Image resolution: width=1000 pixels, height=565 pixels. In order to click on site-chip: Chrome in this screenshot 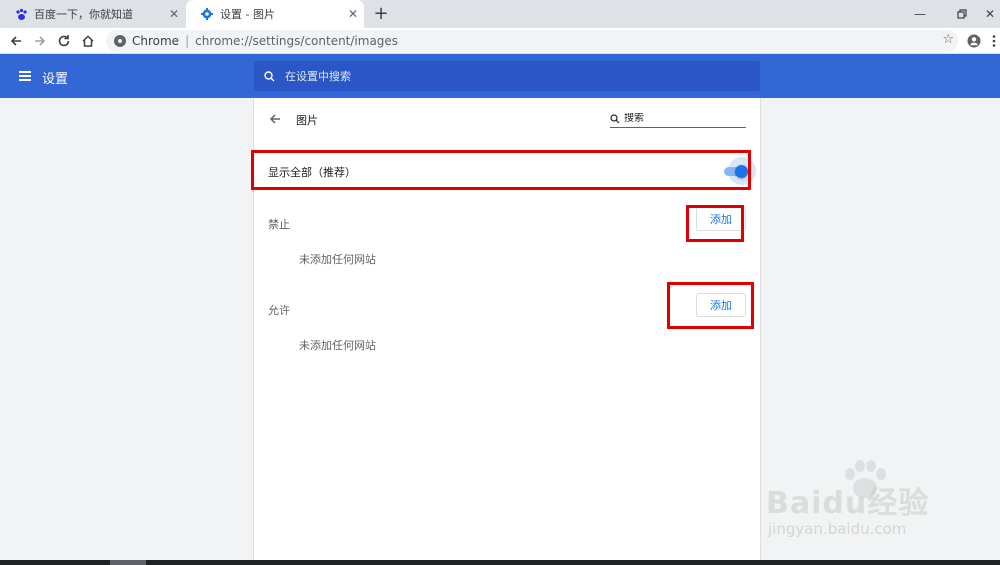, I will do `click(156, 41)`.